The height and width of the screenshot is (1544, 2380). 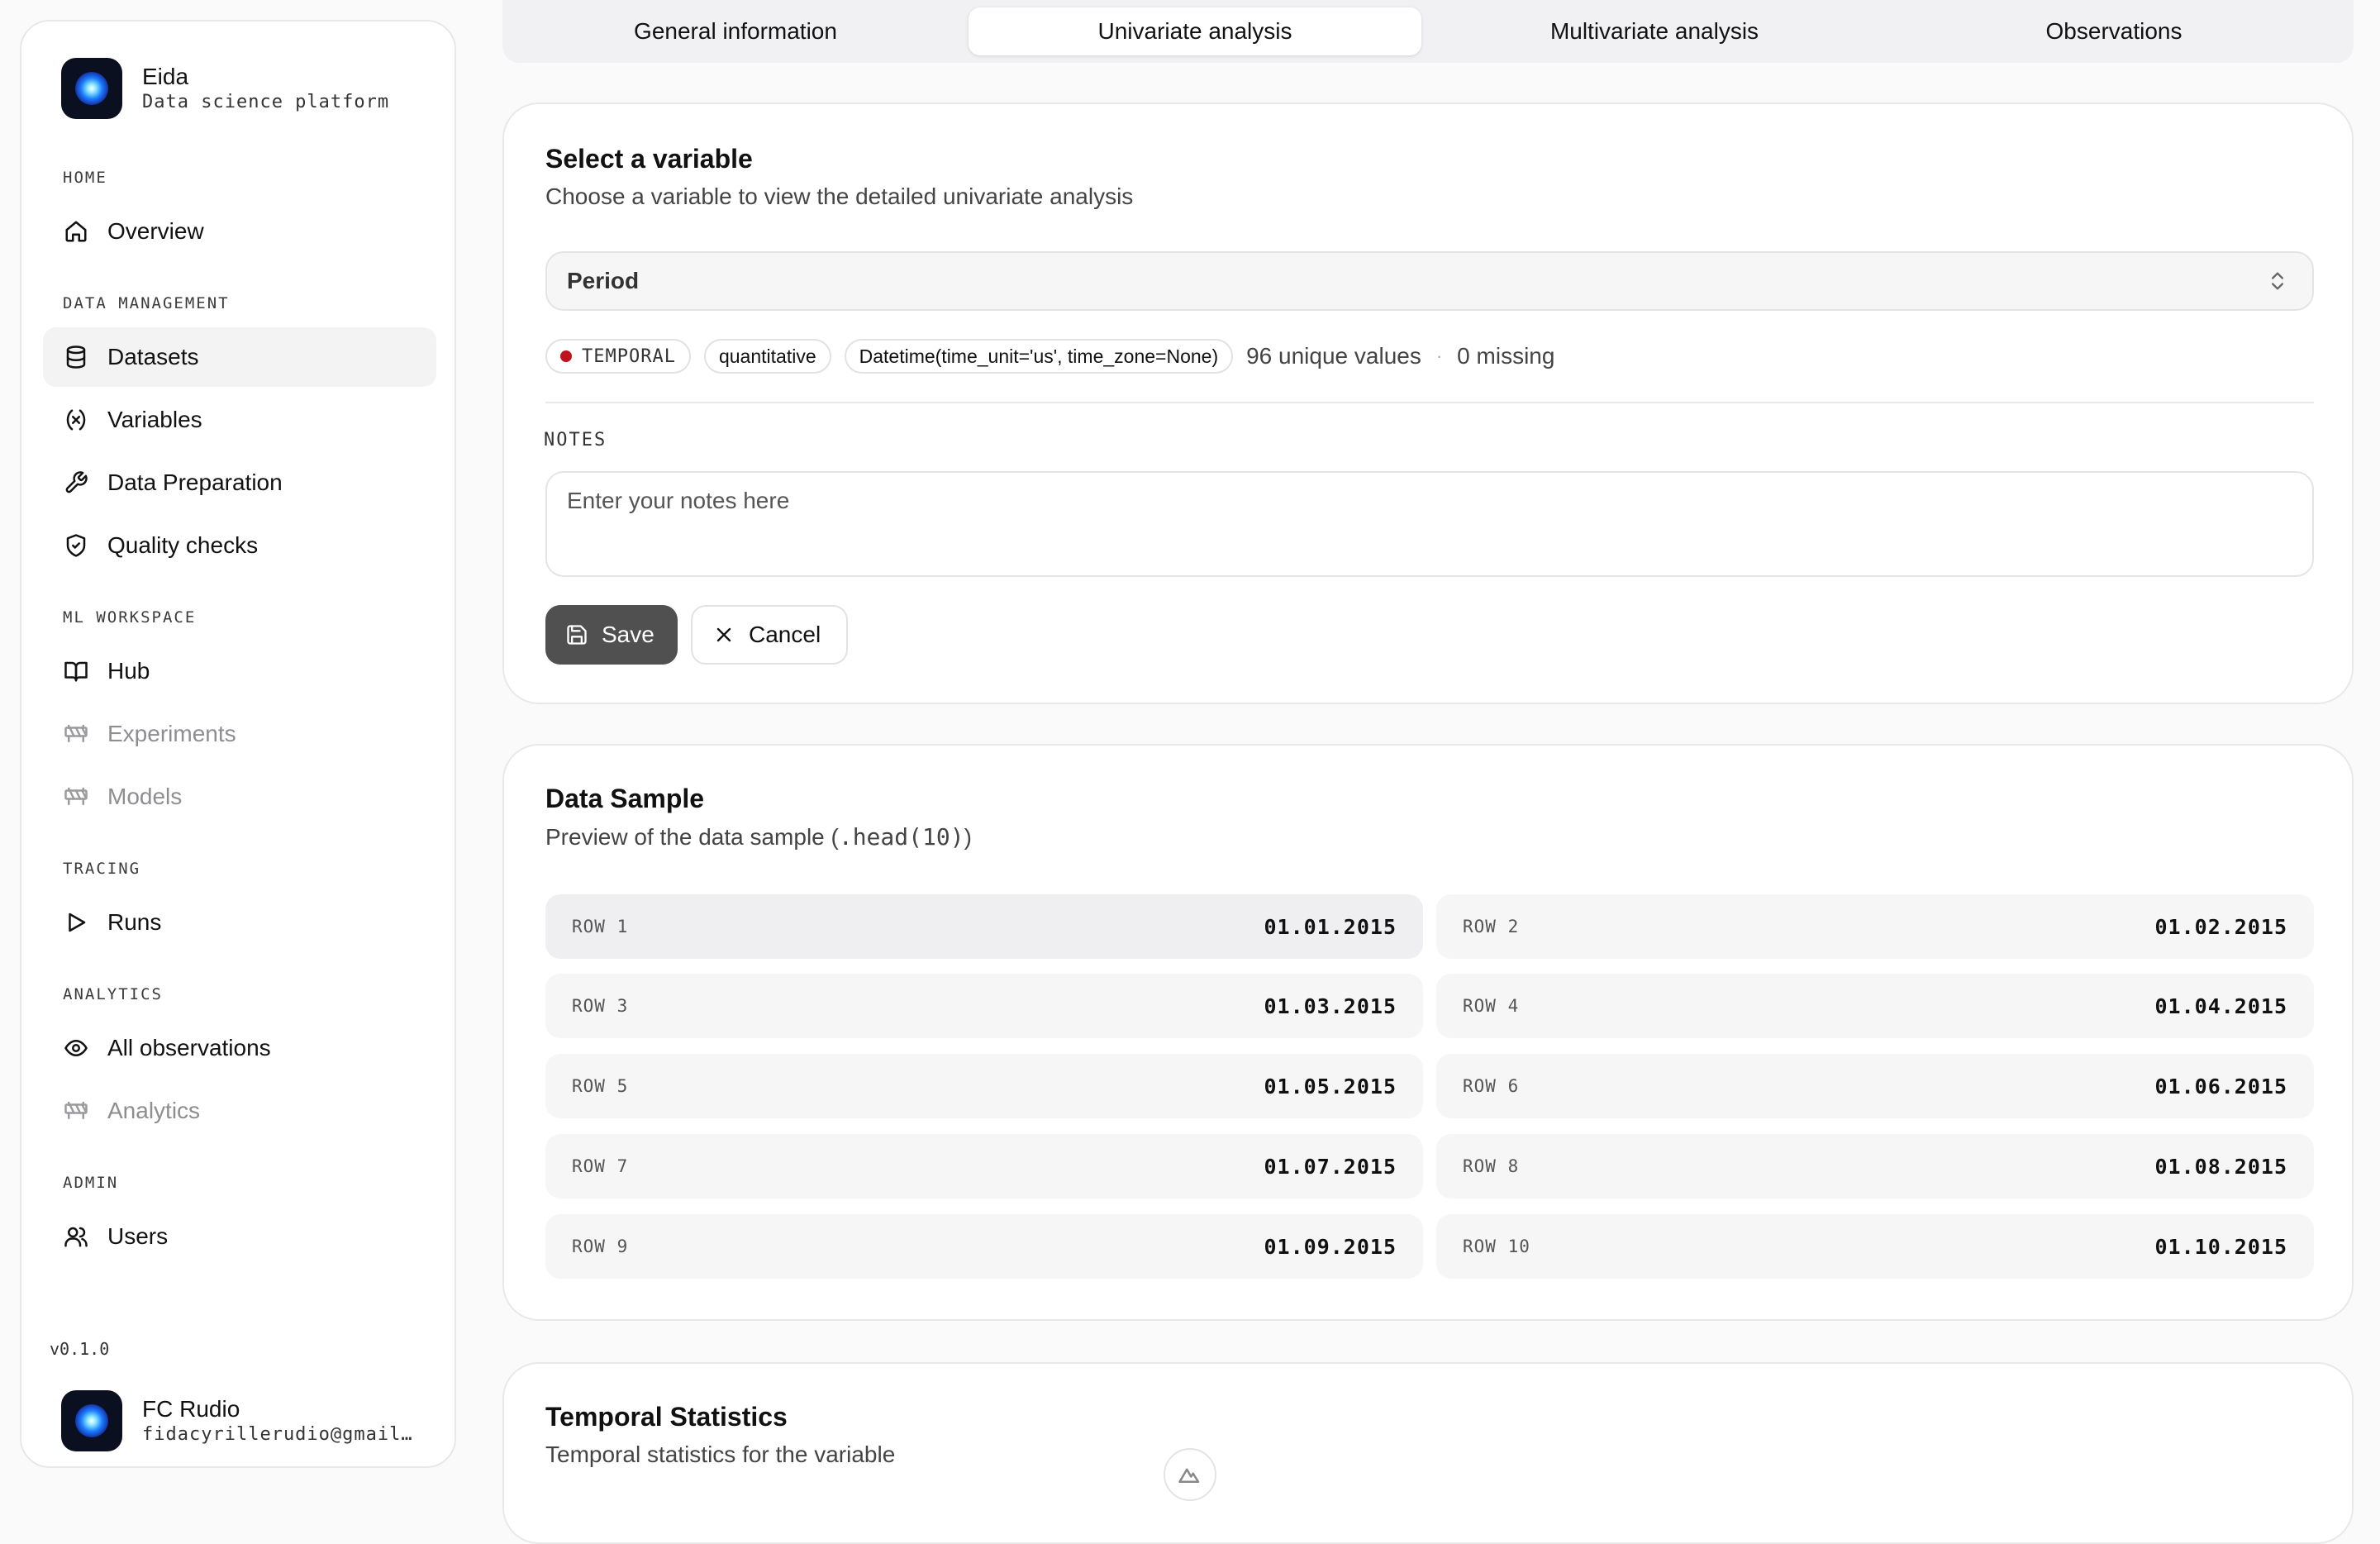 What do you see at coordinates (239, 1236) in the screenshot?
I see `sidebar-item-users: Users` at bounding box center [239, 1236].